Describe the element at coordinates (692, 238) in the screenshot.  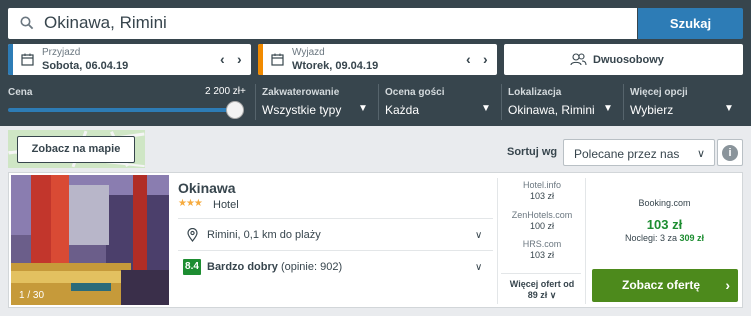
I see `nights-total: 309 zł` at that location.